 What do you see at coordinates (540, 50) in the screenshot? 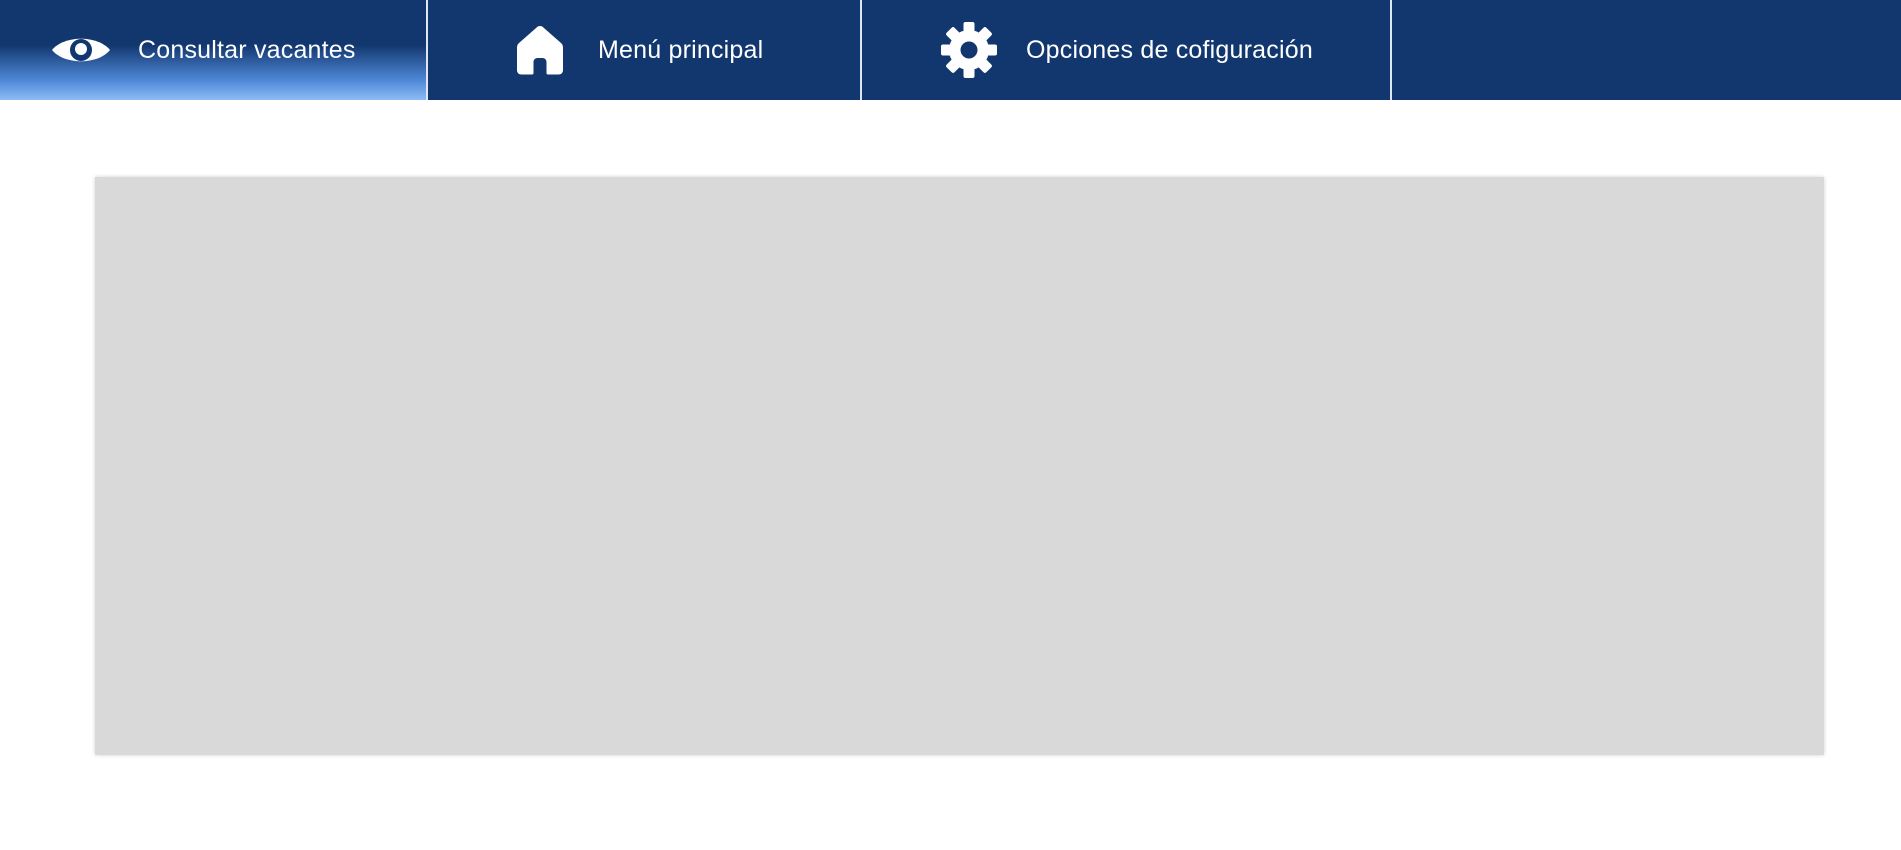
I see `home-icon` at bounding box center [540, 50].